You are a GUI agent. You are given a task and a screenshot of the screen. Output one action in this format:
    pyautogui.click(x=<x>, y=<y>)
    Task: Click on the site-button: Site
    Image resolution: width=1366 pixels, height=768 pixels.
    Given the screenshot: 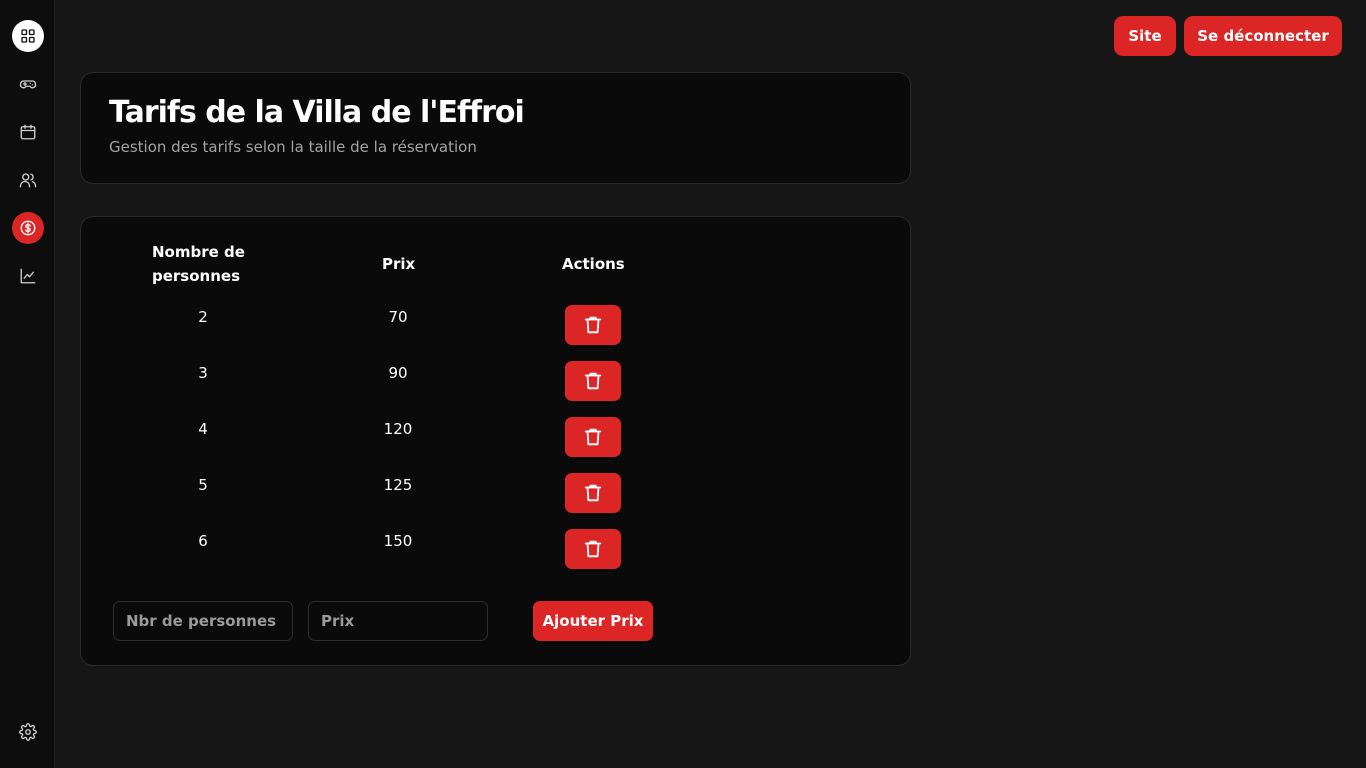 What is the action you would take?
    pyautogui.click(x=1145, y=36)
    